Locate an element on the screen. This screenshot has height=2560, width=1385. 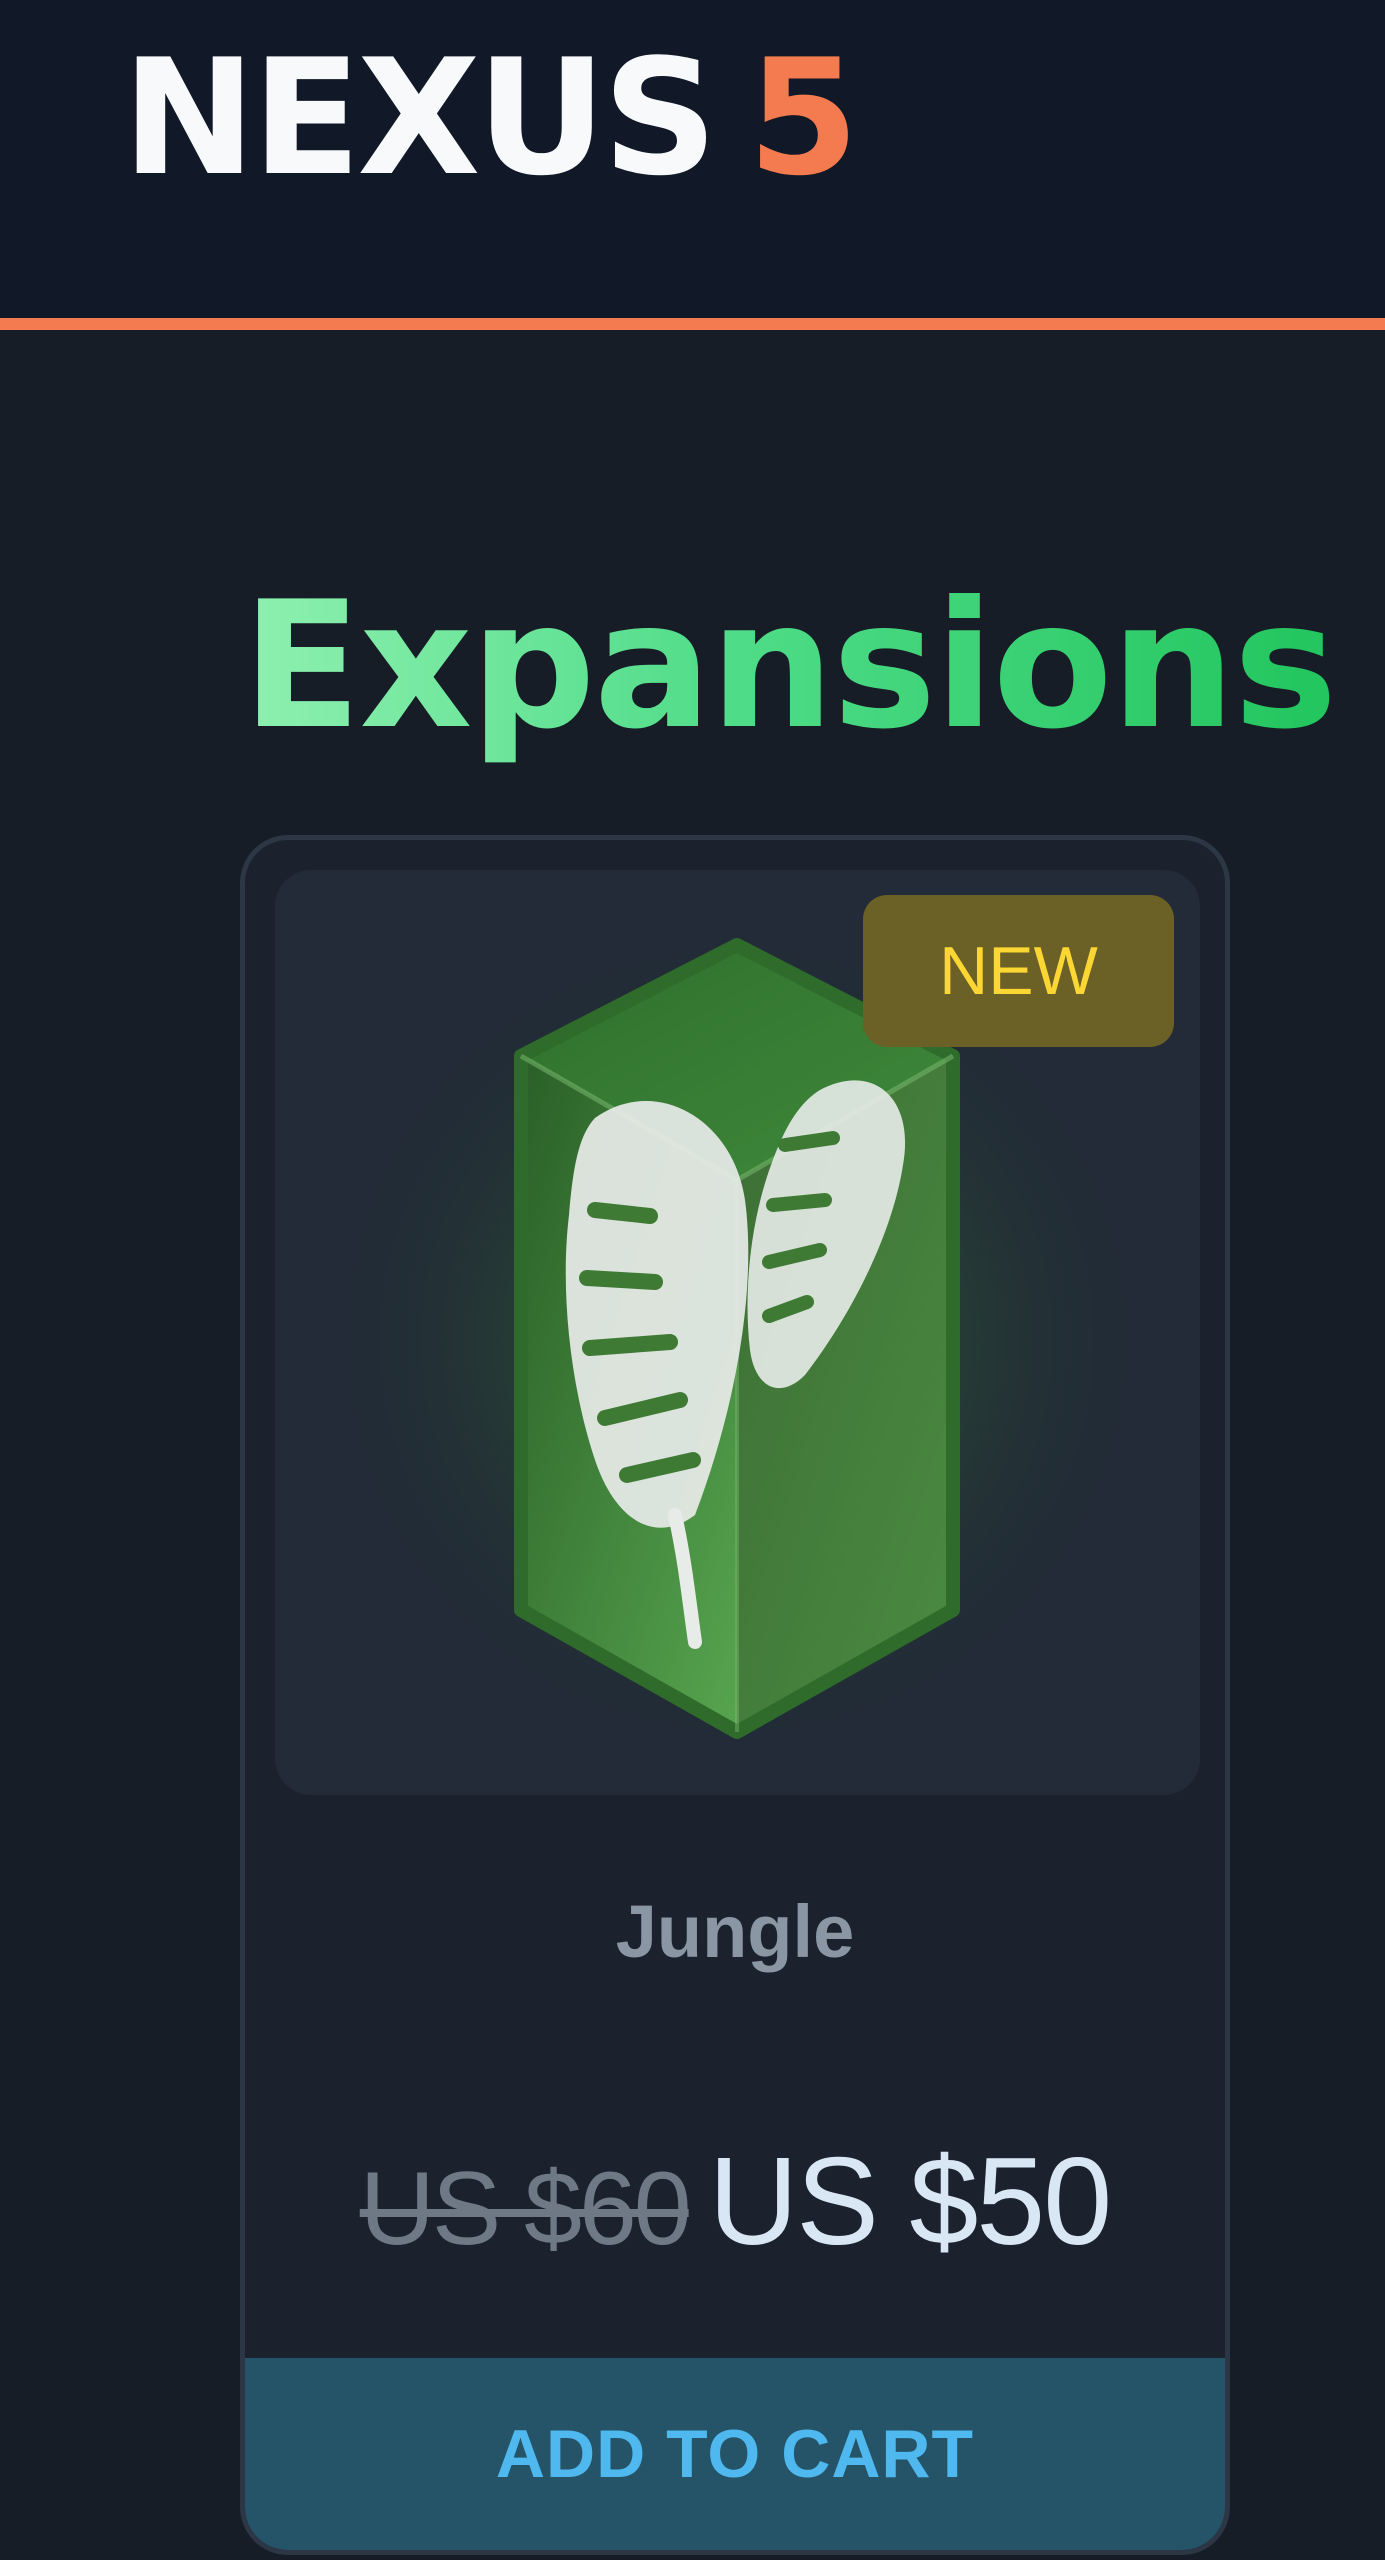
price-row: US $60 US $50 is located at coordinates (735, 2204).